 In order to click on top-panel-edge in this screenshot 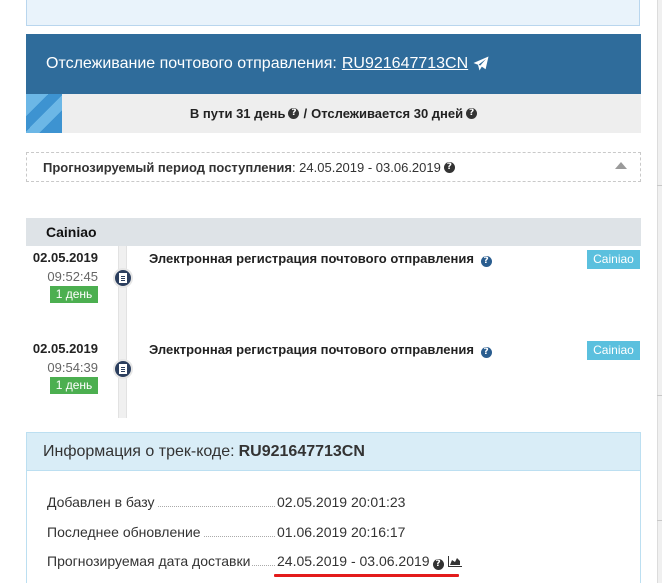, I will do `click(333, 13)`.